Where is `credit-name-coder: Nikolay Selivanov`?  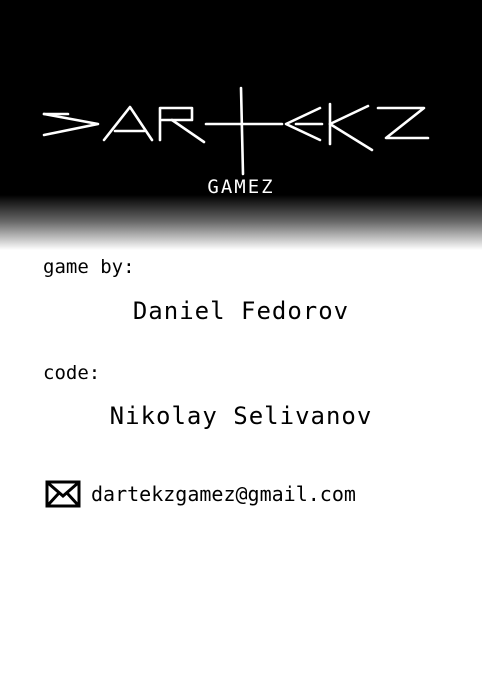
credit-name-coder: Nikolay Selivanov is located at coordinates (241, 416).